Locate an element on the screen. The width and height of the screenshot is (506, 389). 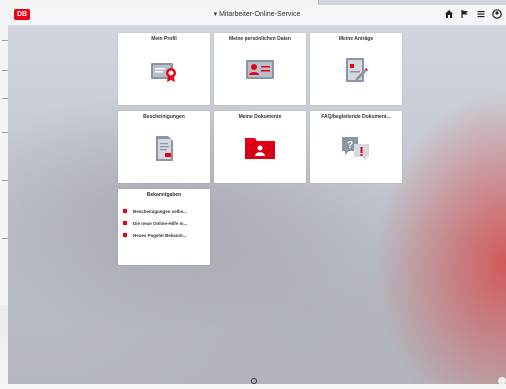
app-title: ▾ Mitarbeiter-Online-Service is located at coordinates (257, 14).